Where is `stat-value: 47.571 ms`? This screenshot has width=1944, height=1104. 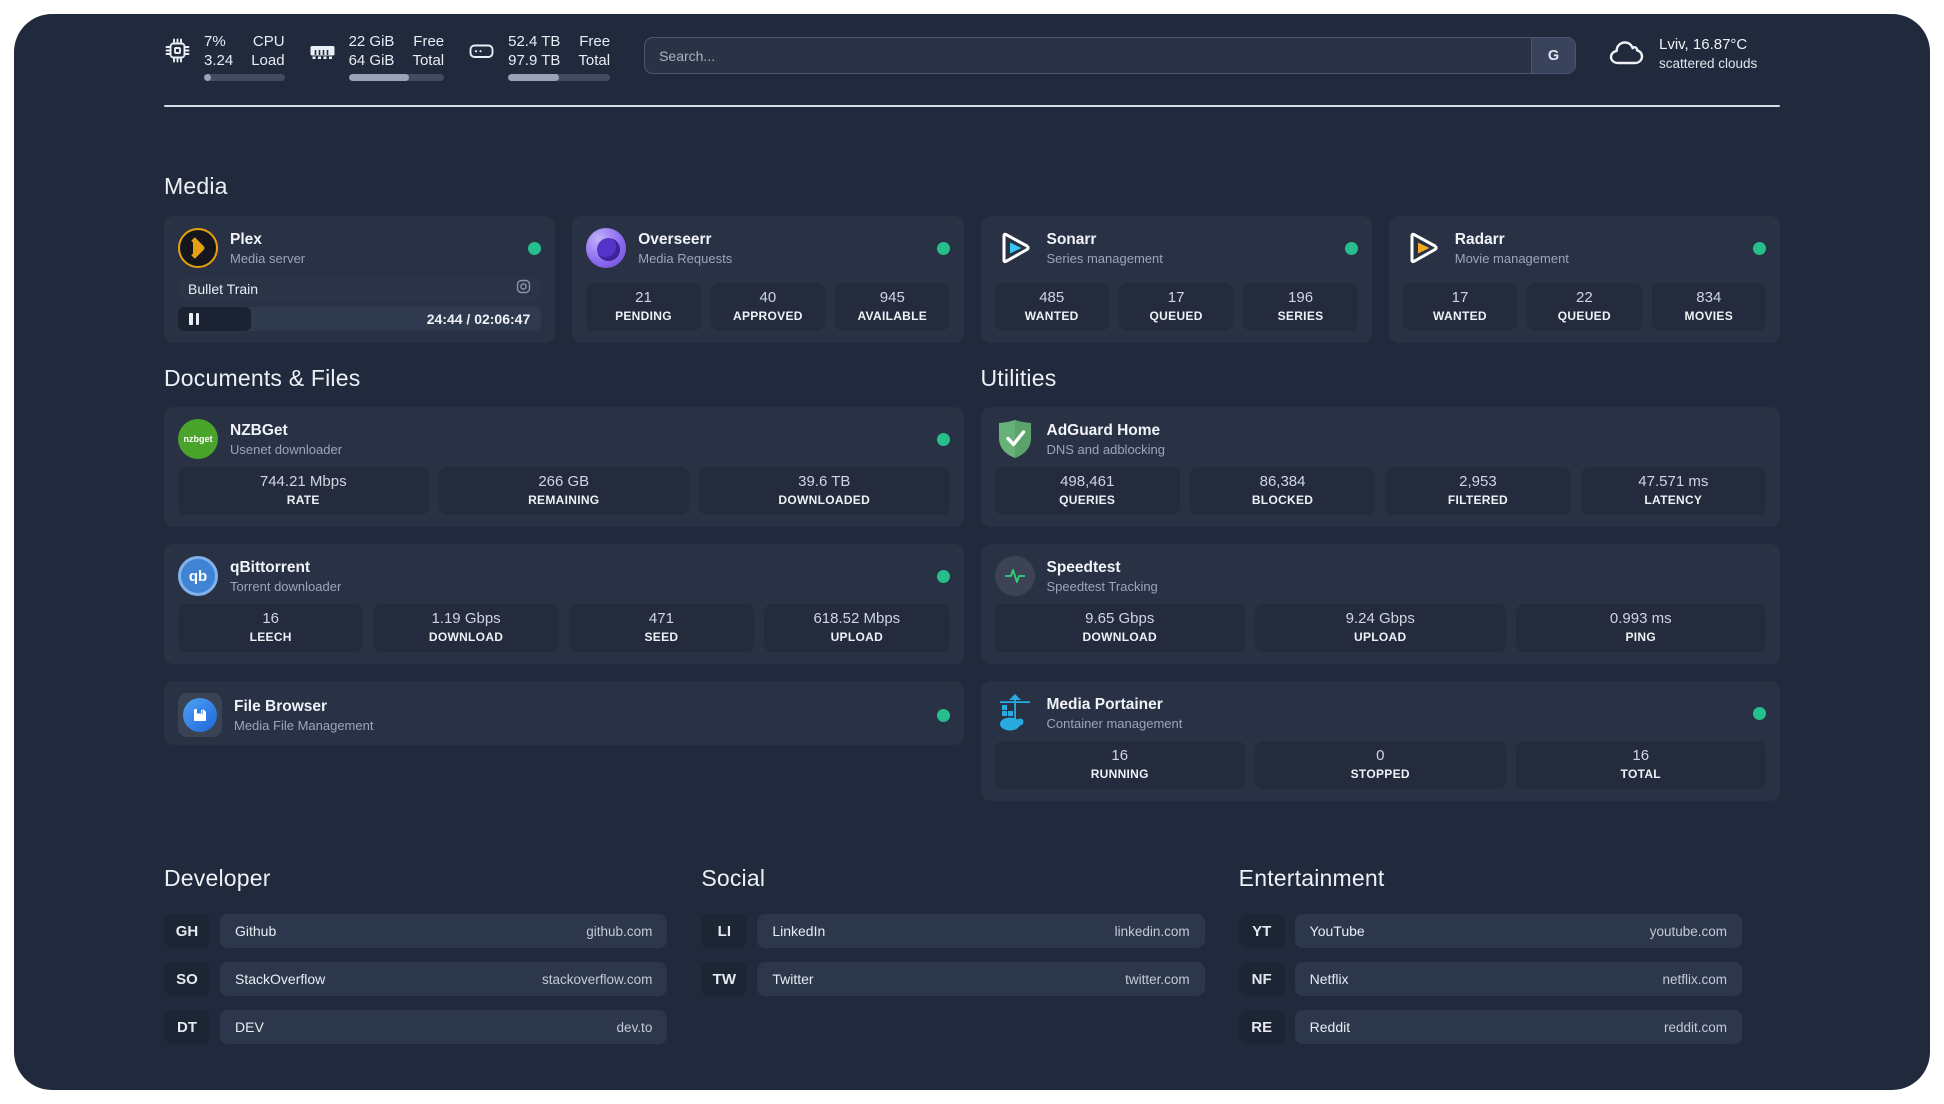 stat-value: 47.571 ms is located at coordinates (1673, 481).